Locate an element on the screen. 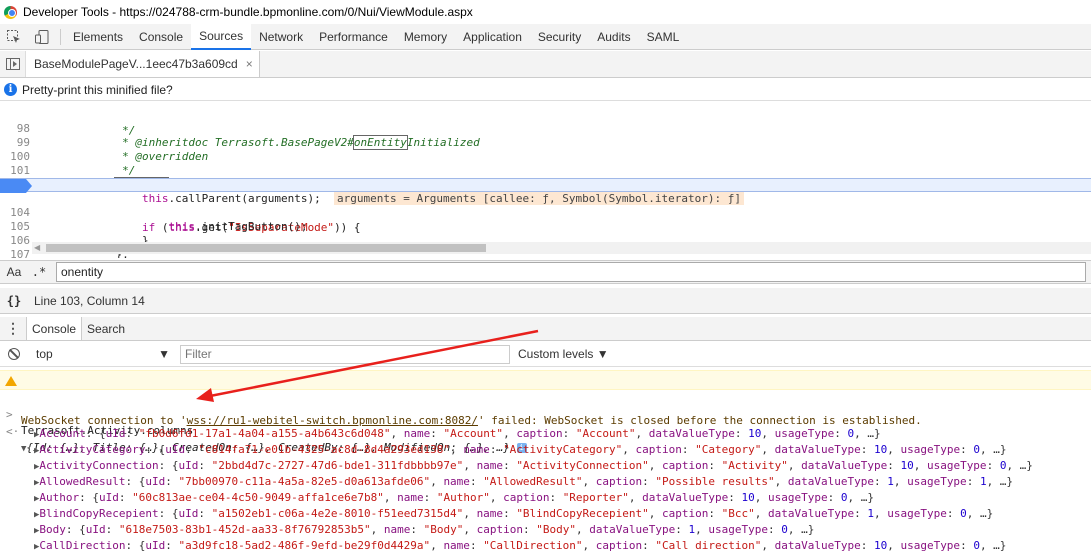 The height and width of the screenshot is (553, 1091). tab-console: Console is located at coordinates (161, 37).